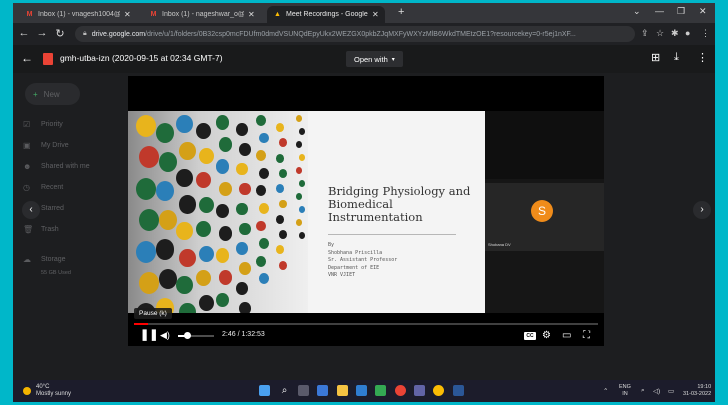 Image resolution: width=728 pixels, height=405 pixels. Describe the element at coordinates (326, 14) in the screenshot. I see `tab-meet-recordings: ▲ Meet Recordings - Google D... ✕` at that location.